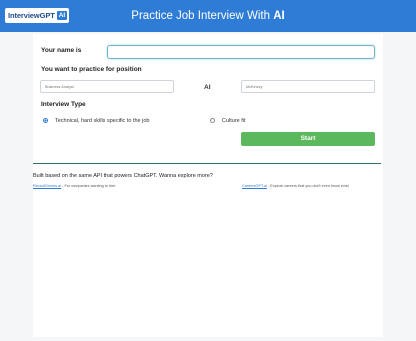 Image resolution: width=416 pixels, height=341 pixels. I want to click on page-title-prefix: Practice Job Interview With, so click(202, 16).